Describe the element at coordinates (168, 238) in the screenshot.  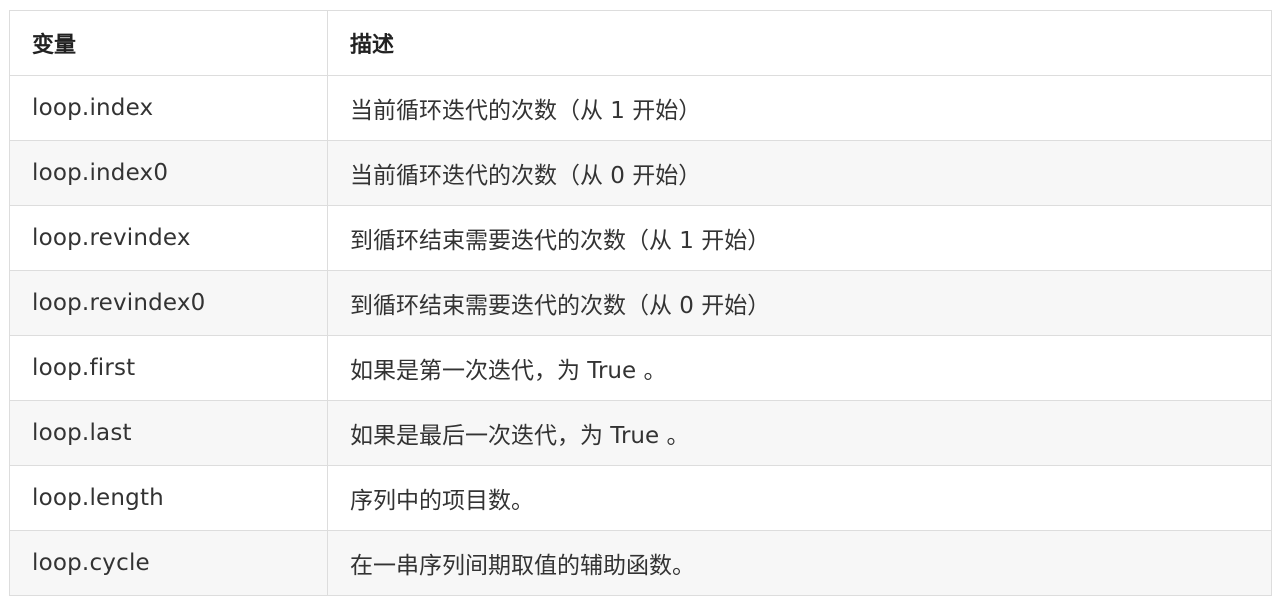
I see `variable-cell: loop.revindex` at that location.